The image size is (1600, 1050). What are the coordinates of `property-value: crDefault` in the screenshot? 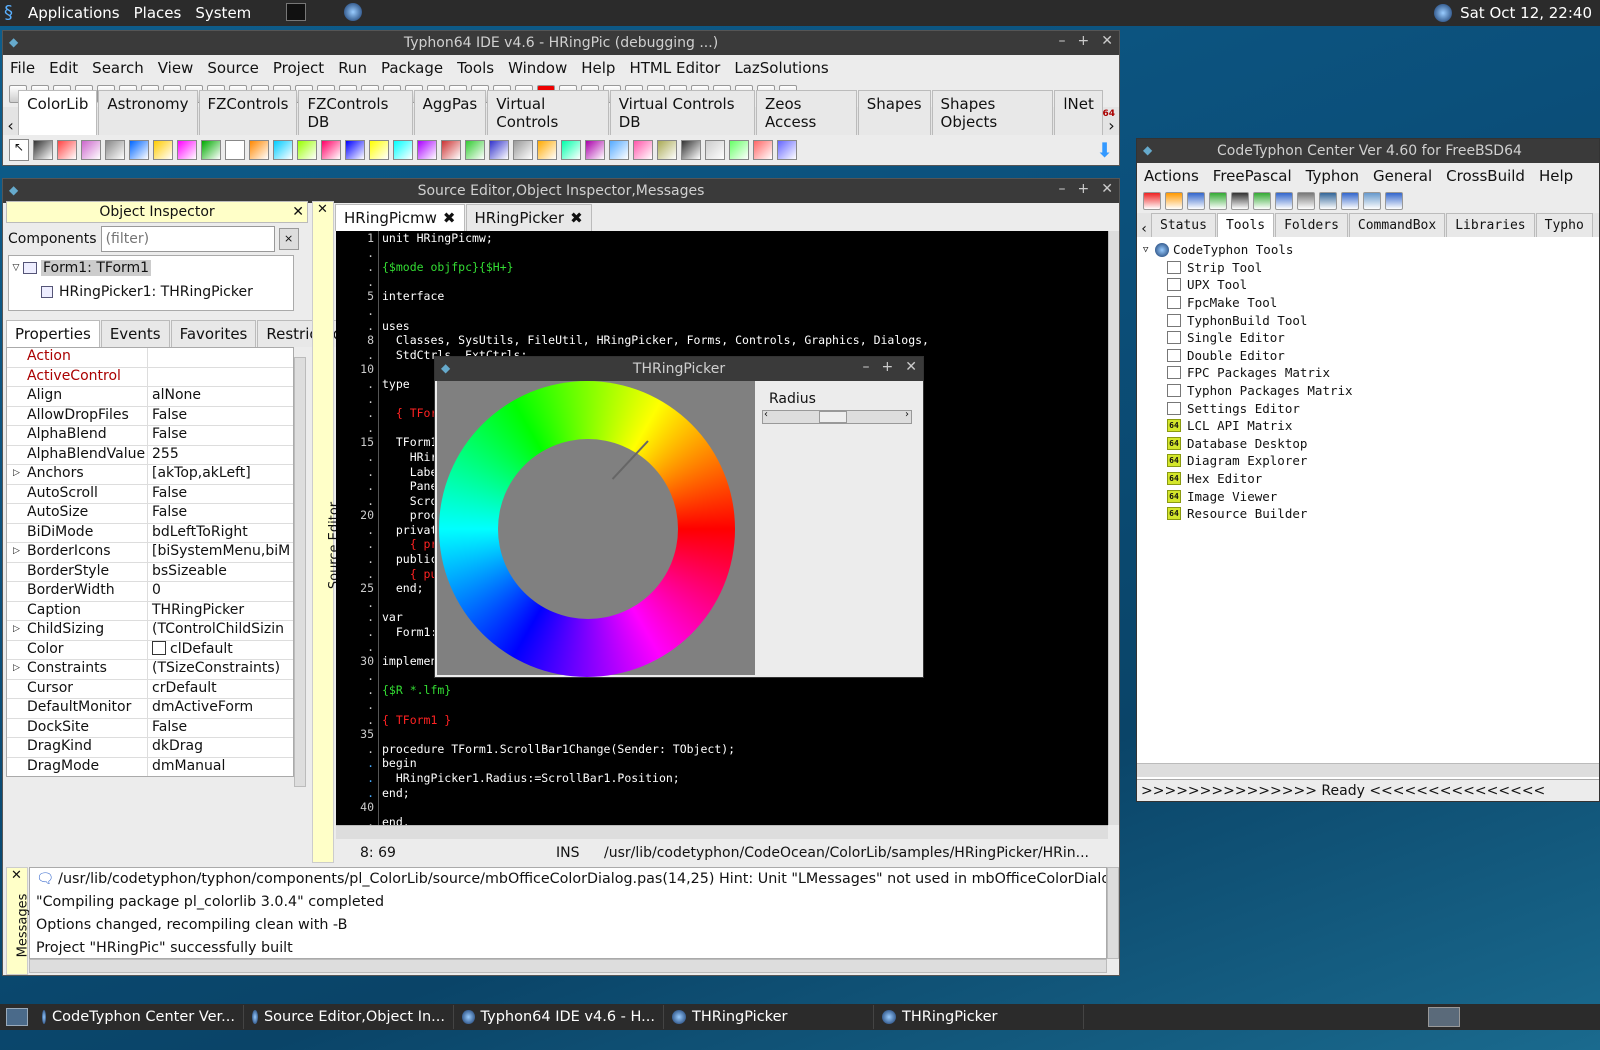 It's located at (220, 688).